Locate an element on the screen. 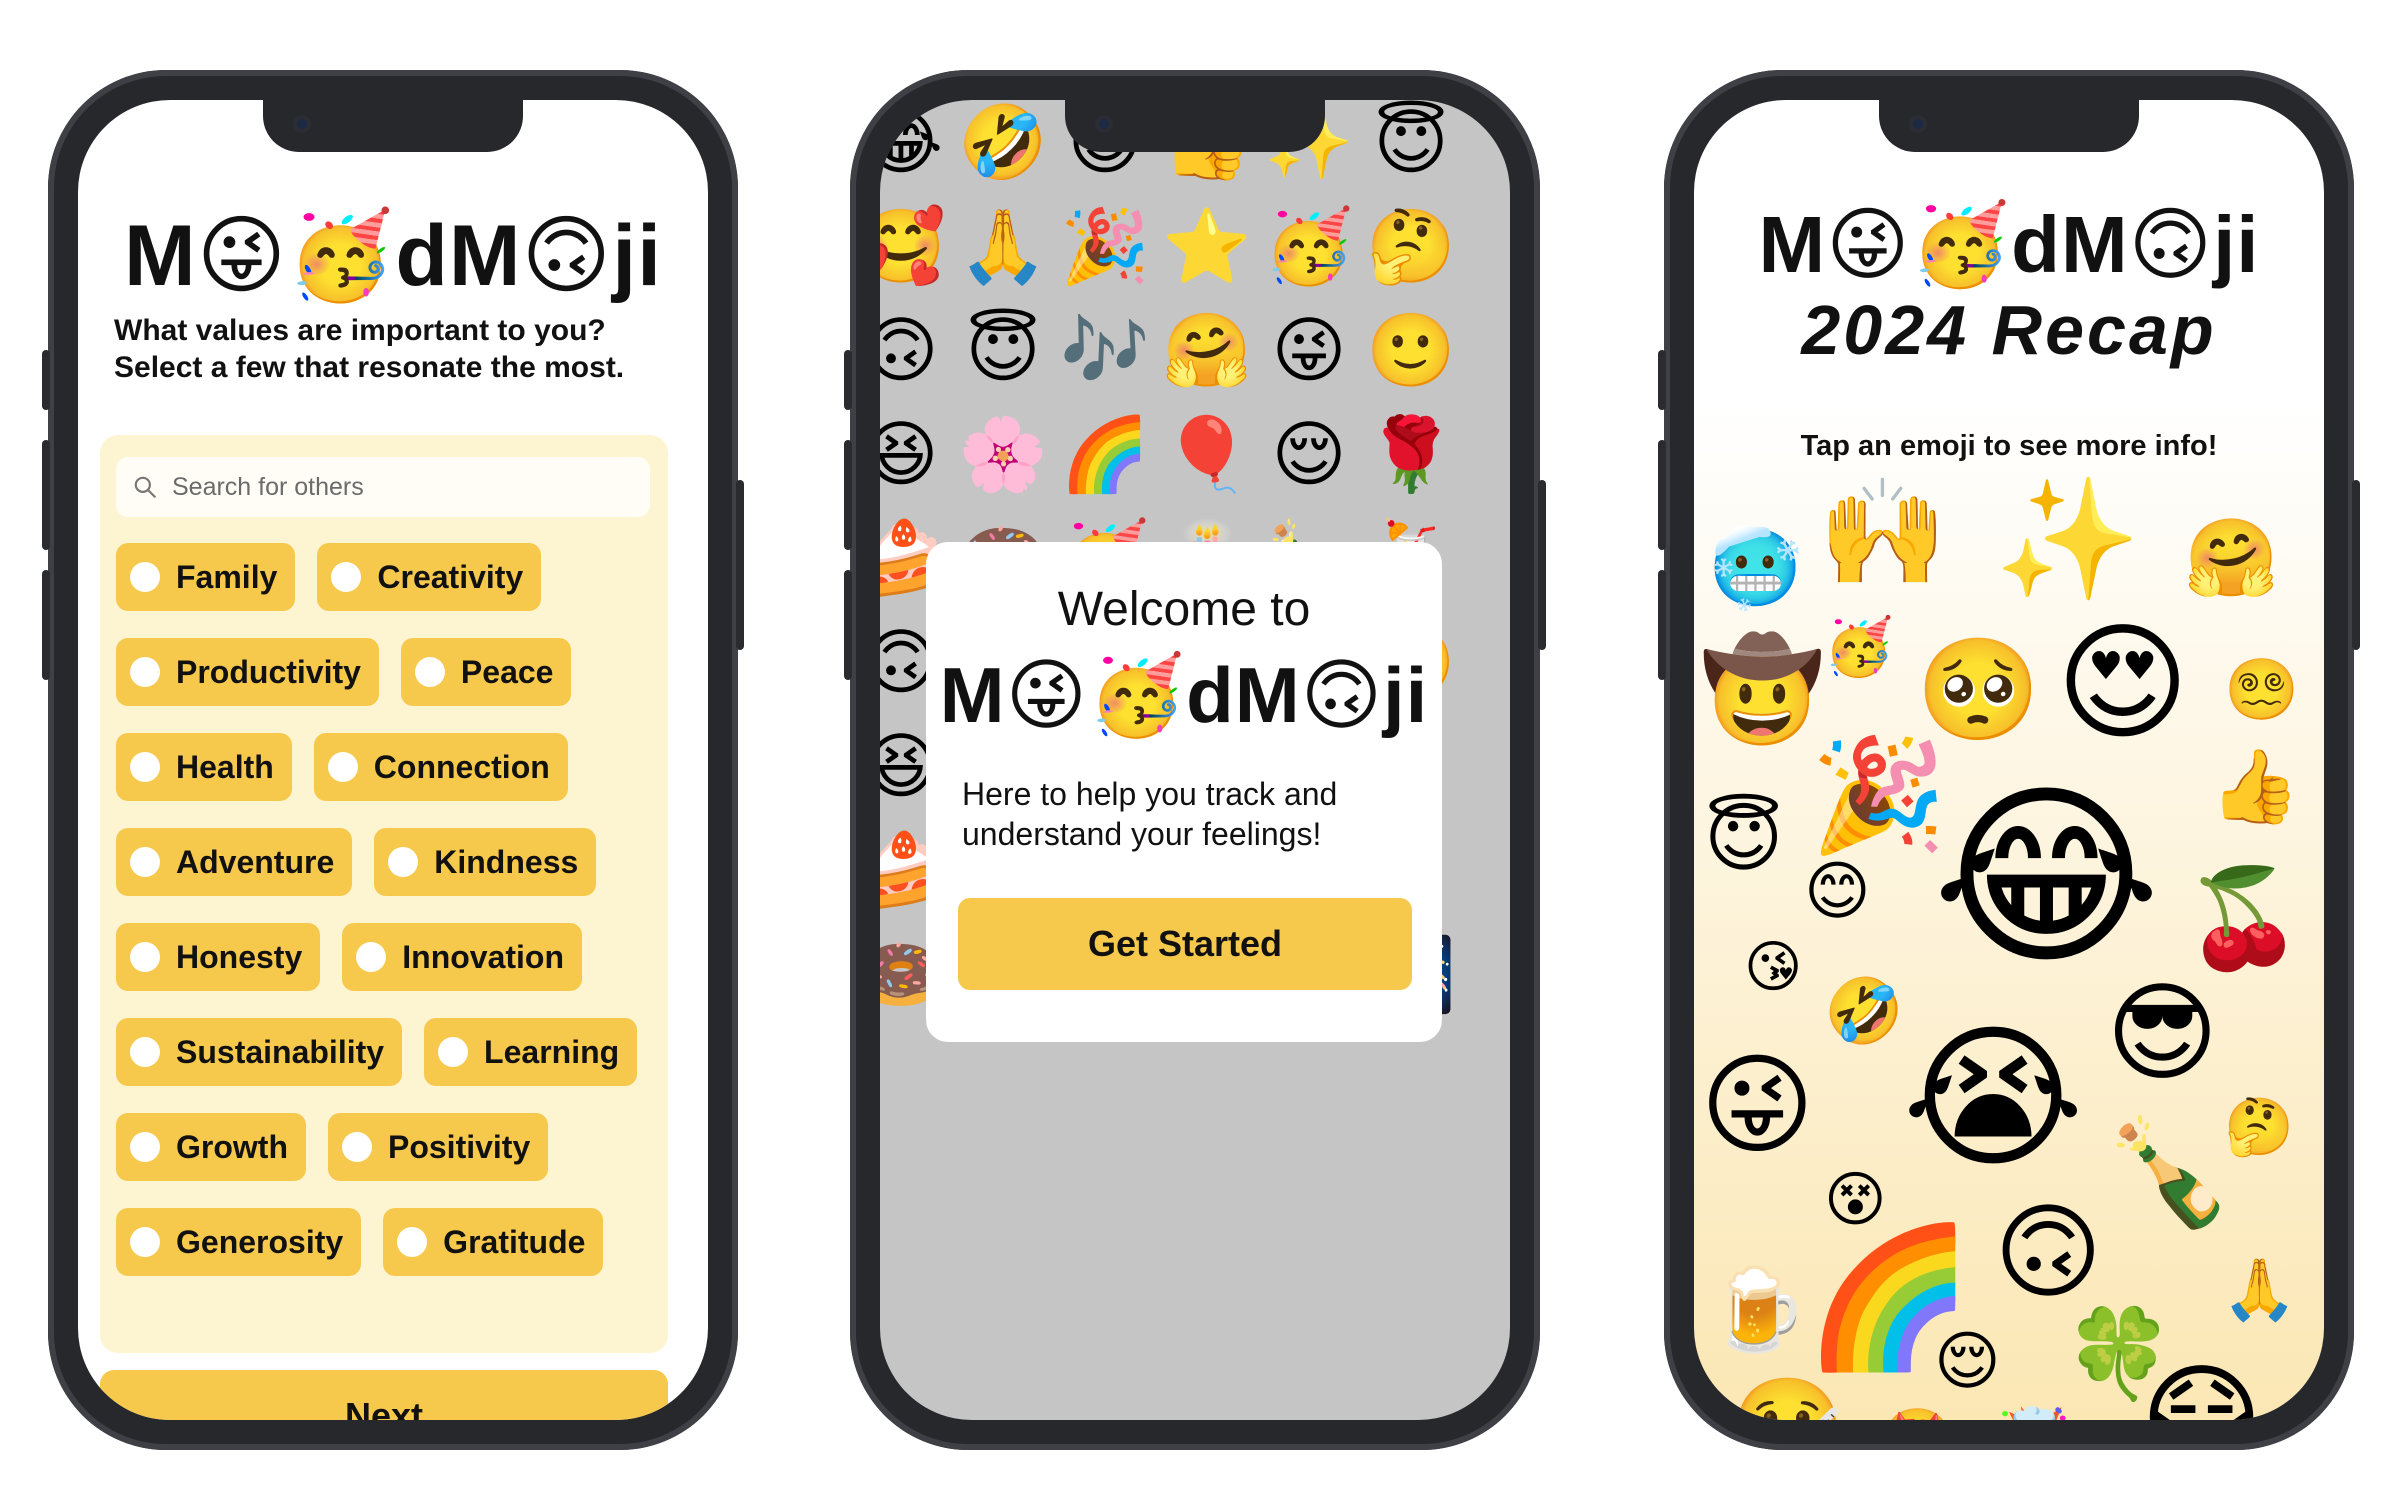  emoji-thumbs-up: 👍 is located at coordinates (2255, 786).